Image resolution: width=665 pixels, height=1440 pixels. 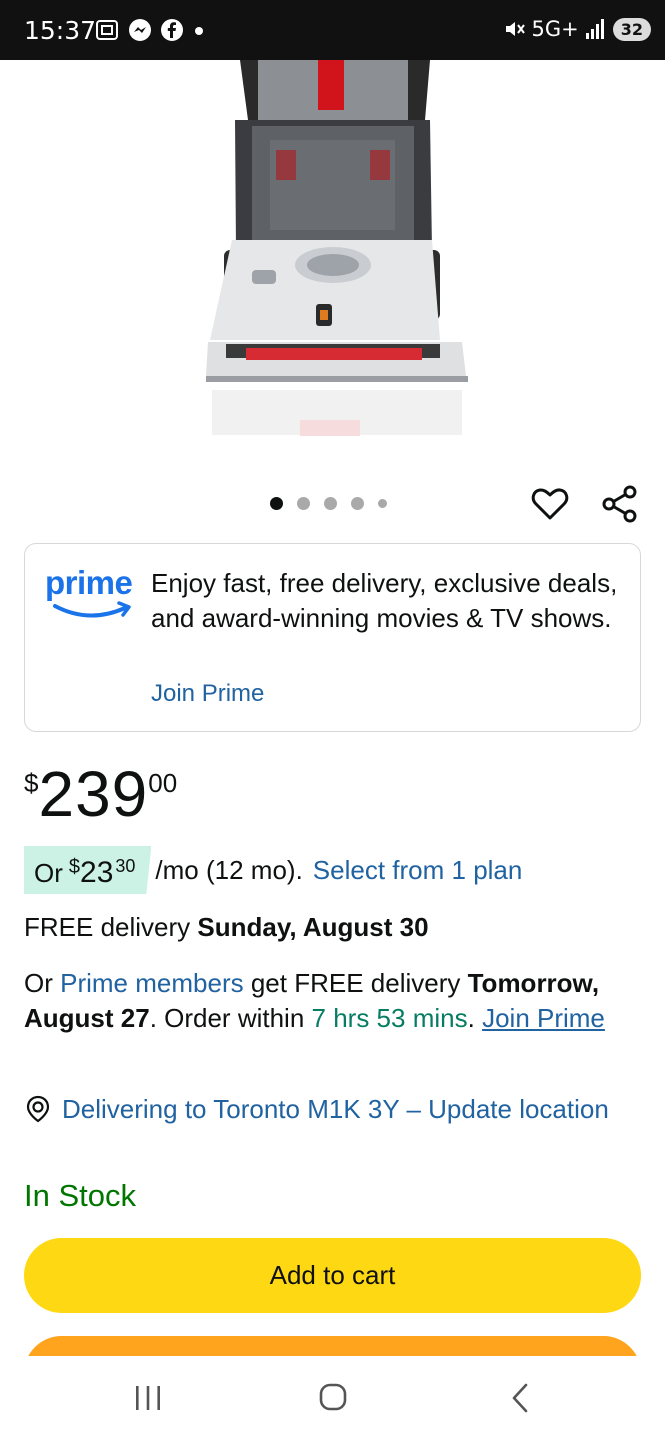 I want to click on join-prime-link: Join Prime, so click(x=207, y=694).